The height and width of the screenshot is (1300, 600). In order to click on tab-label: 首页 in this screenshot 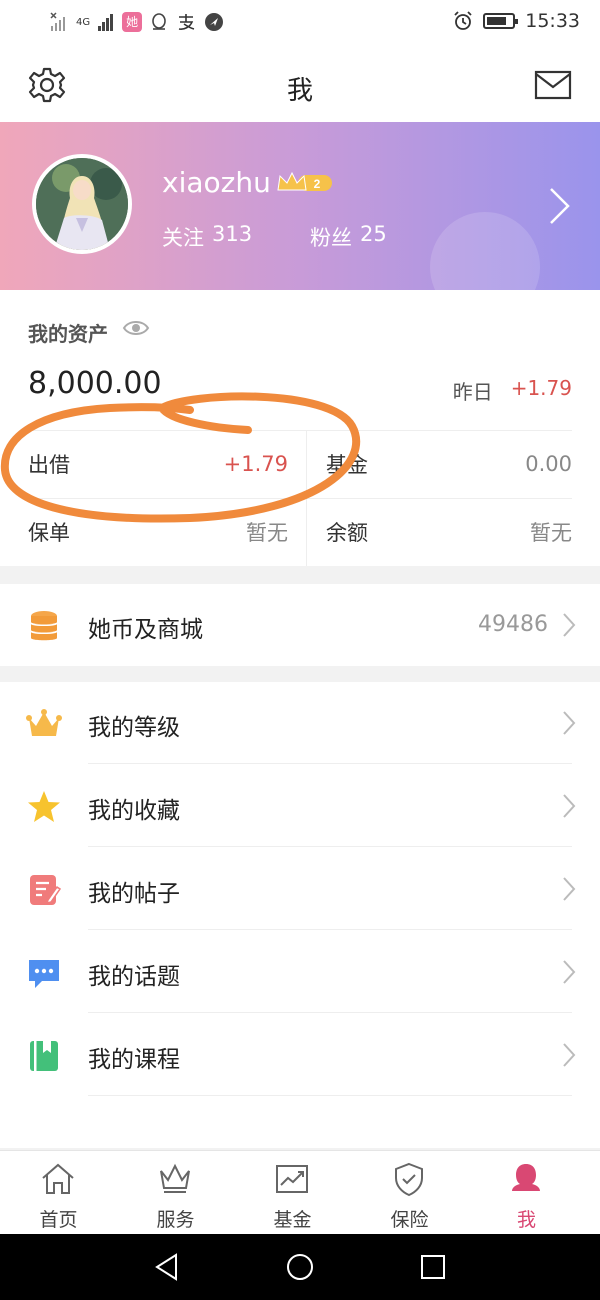, I will do `click(58, 1220)`.